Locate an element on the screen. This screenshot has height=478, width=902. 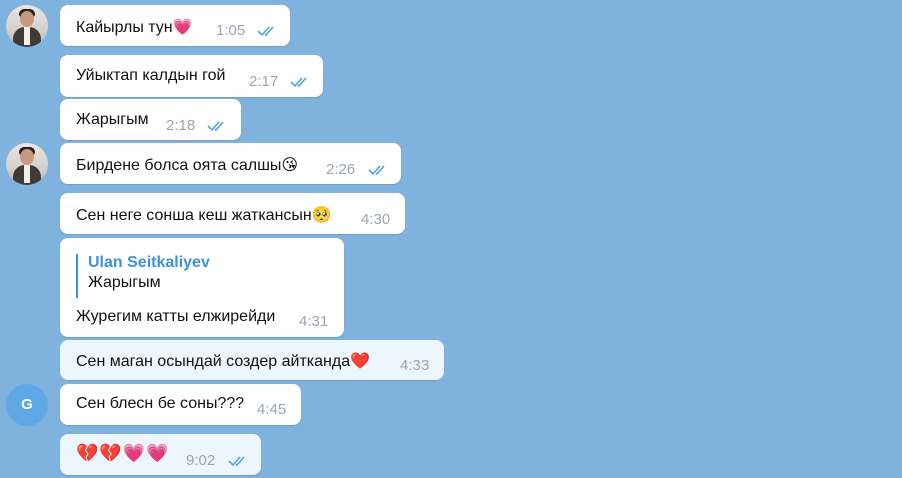
message-text: Сен неге сонша кеш жаткансын🥺 is located at coordinates (204, 214).